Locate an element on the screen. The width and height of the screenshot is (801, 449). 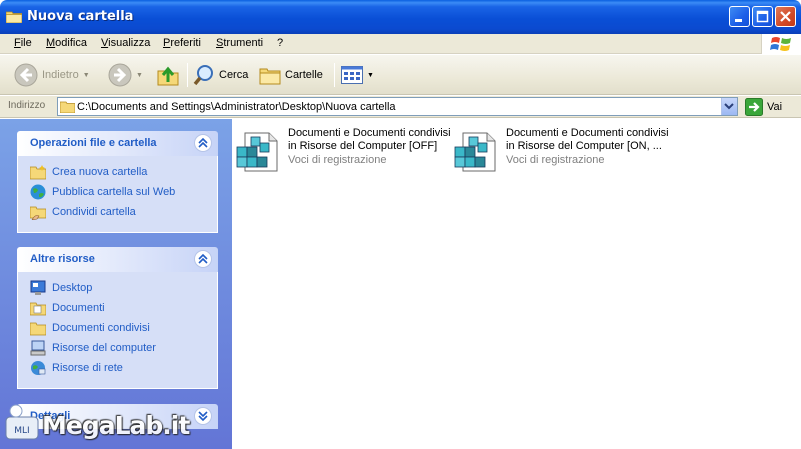
desktop-icon is located at coordinates (38, 287).